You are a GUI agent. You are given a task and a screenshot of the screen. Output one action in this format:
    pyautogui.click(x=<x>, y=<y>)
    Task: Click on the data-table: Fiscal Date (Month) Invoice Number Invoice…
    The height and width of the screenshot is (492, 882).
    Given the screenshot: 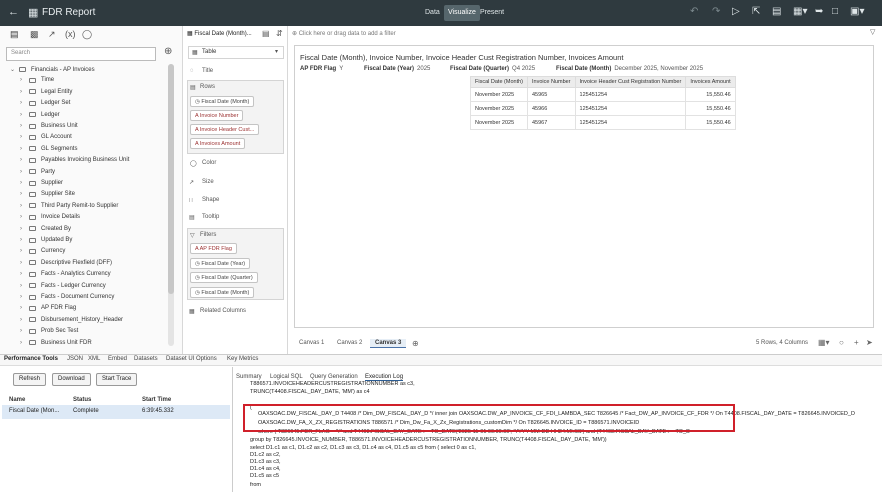 What is the action you would take?
    pyautogui.click(x=603, y=103)
    